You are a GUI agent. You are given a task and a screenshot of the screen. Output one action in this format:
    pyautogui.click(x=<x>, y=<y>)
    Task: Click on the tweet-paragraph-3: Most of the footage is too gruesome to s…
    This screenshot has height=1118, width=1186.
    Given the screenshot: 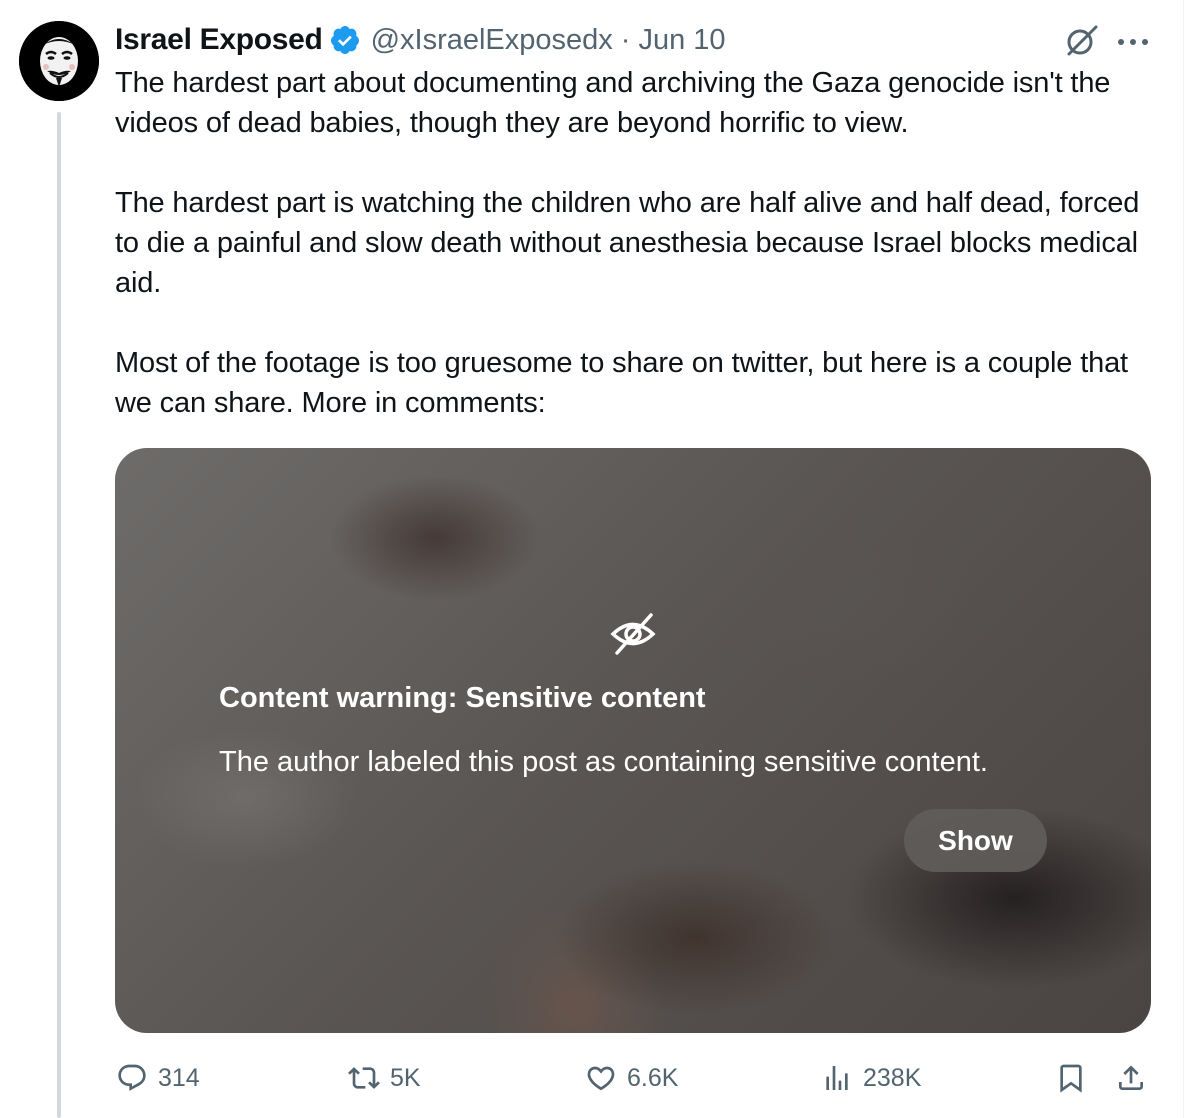 What is the action you would take?
    pyautogui.click(x=621, y=383)
    